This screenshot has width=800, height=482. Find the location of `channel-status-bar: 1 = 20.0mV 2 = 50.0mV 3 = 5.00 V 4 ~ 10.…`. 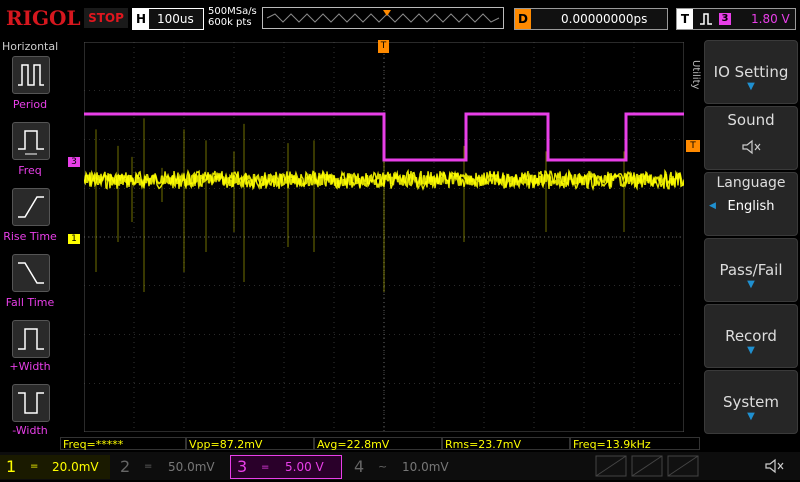

channel-status-bar: 1 = 20.0mV 2 = 50.0mV 3 = 5.00 V 4 ~ 10.… is located at coordinates (400, 466).